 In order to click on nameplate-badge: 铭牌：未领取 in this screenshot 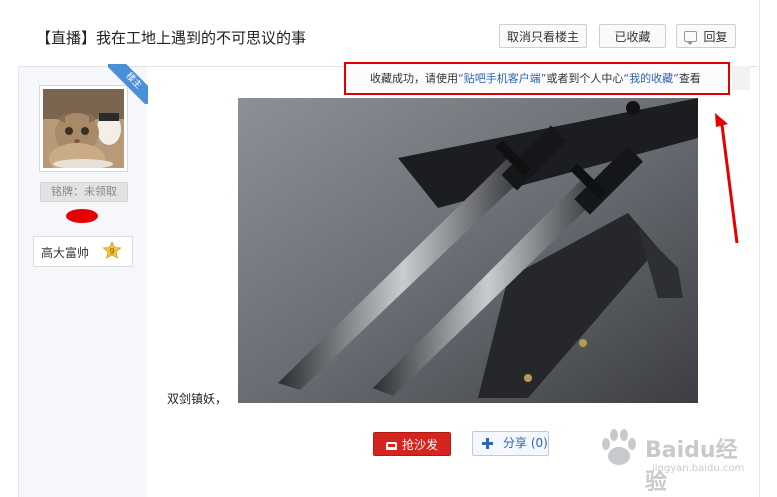, I will do `click(84, 192)`.